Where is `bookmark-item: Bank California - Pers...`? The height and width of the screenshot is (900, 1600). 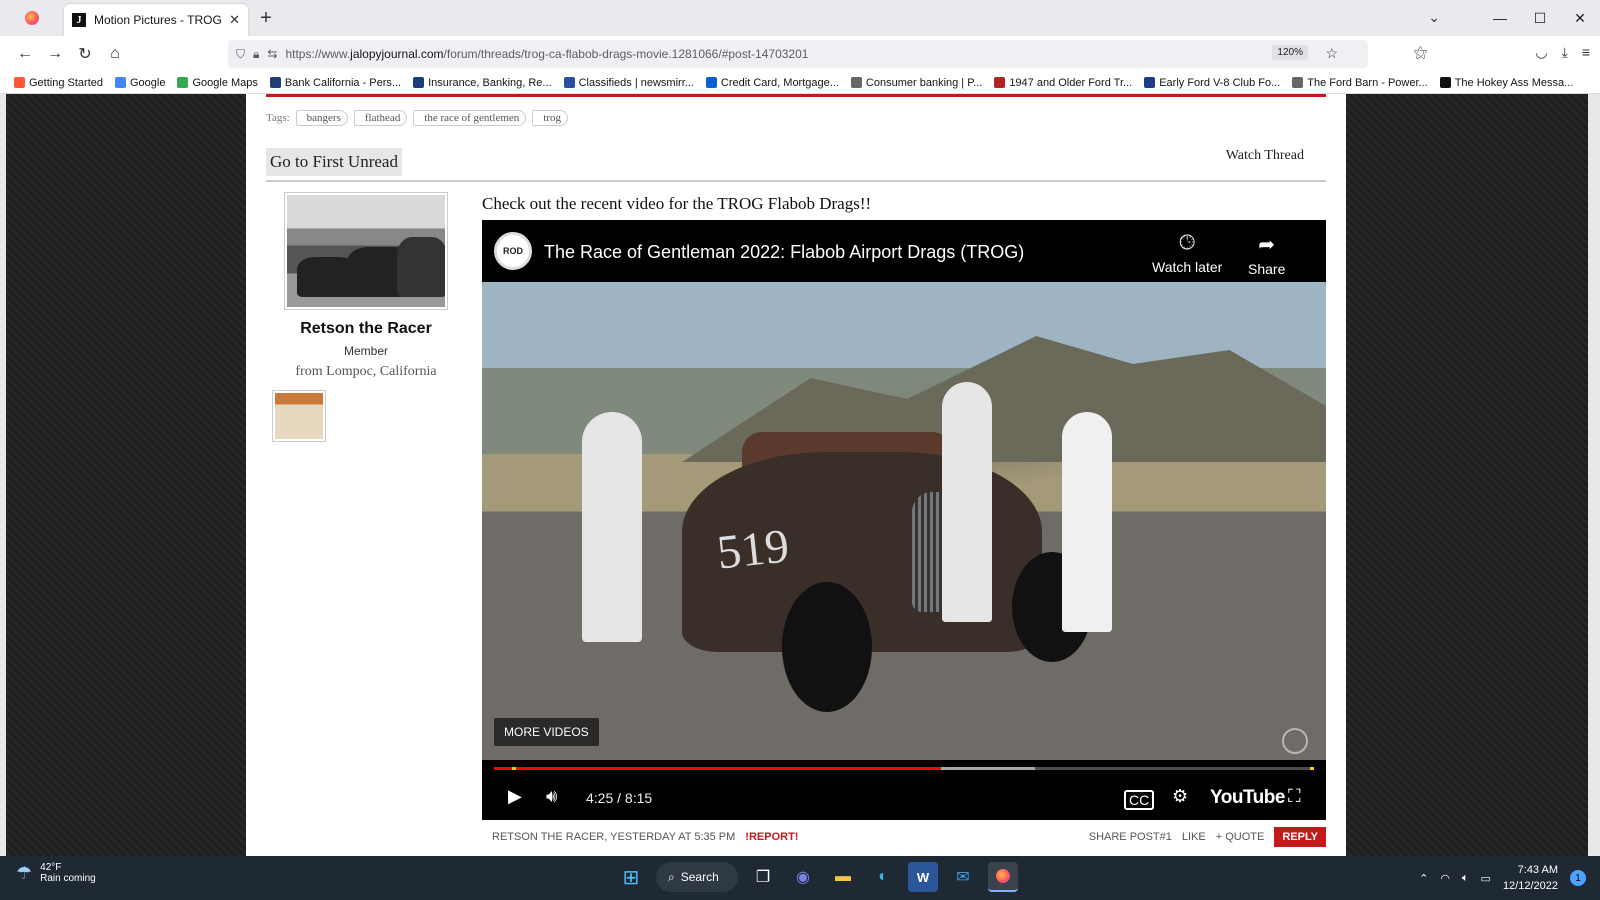
bookmark-item: Bank California - Pers... is located at coordinates (335, 83).